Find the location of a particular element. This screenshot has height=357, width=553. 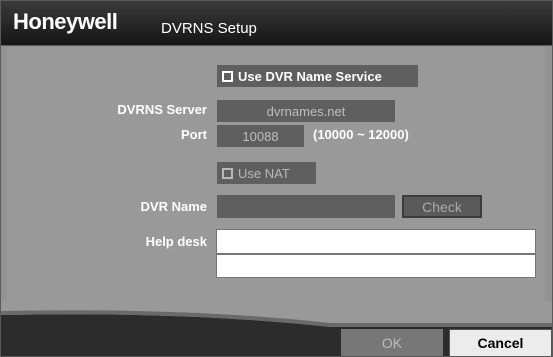

dvrns-server-value: dvrnames.net is located at coordinates (306, 111).